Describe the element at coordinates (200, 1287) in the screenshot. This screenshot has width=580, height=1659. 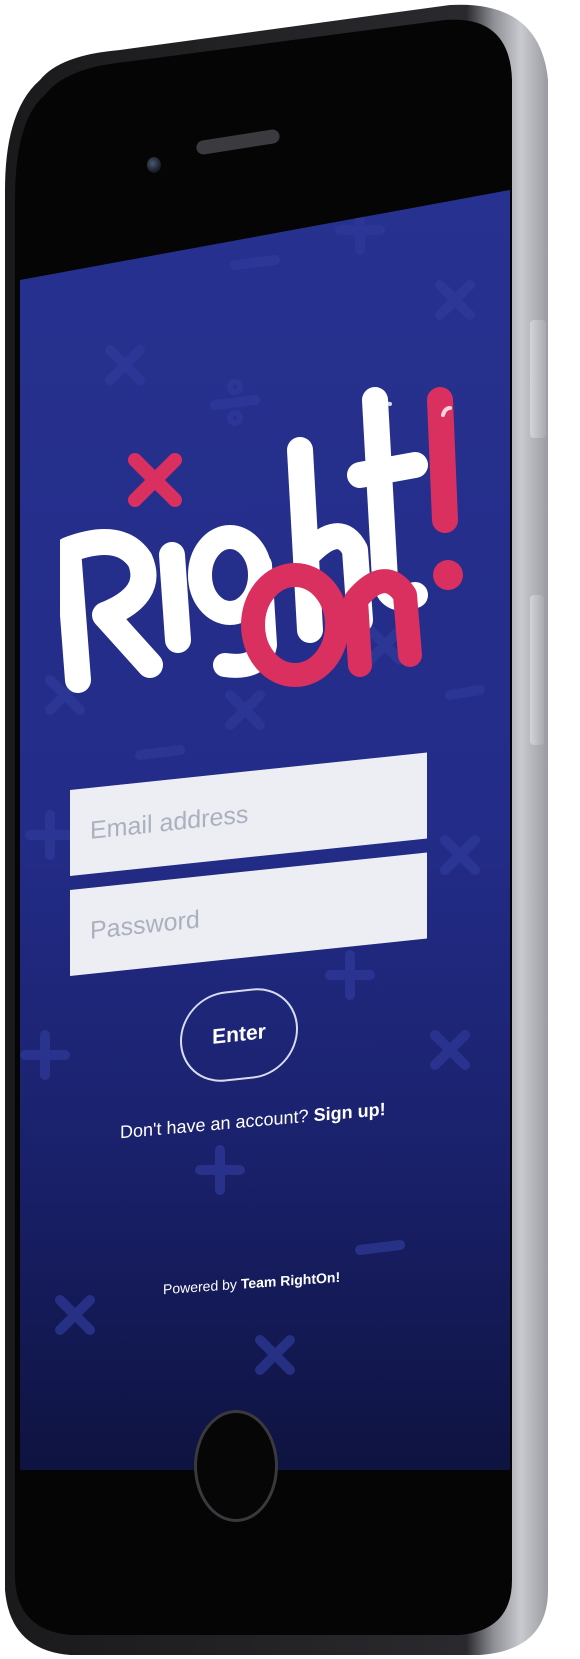
I see `powered-by-text: Powered by` at that location.